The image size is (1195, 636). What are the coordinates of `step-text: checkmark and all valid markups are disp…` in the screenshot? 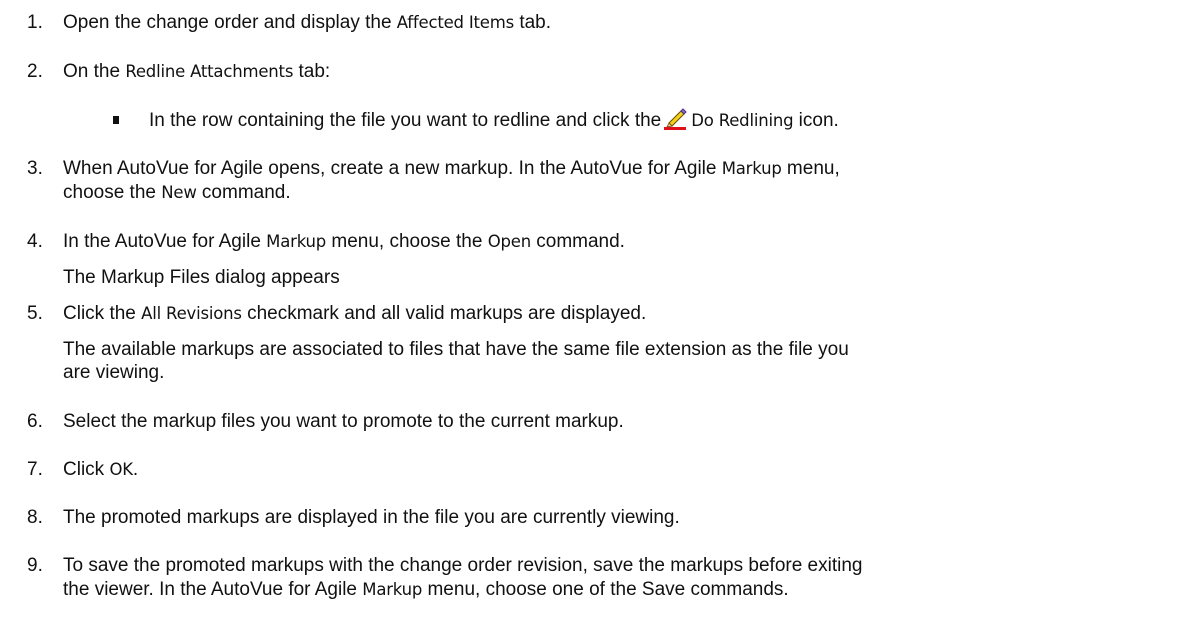 It's located at (444, 313).